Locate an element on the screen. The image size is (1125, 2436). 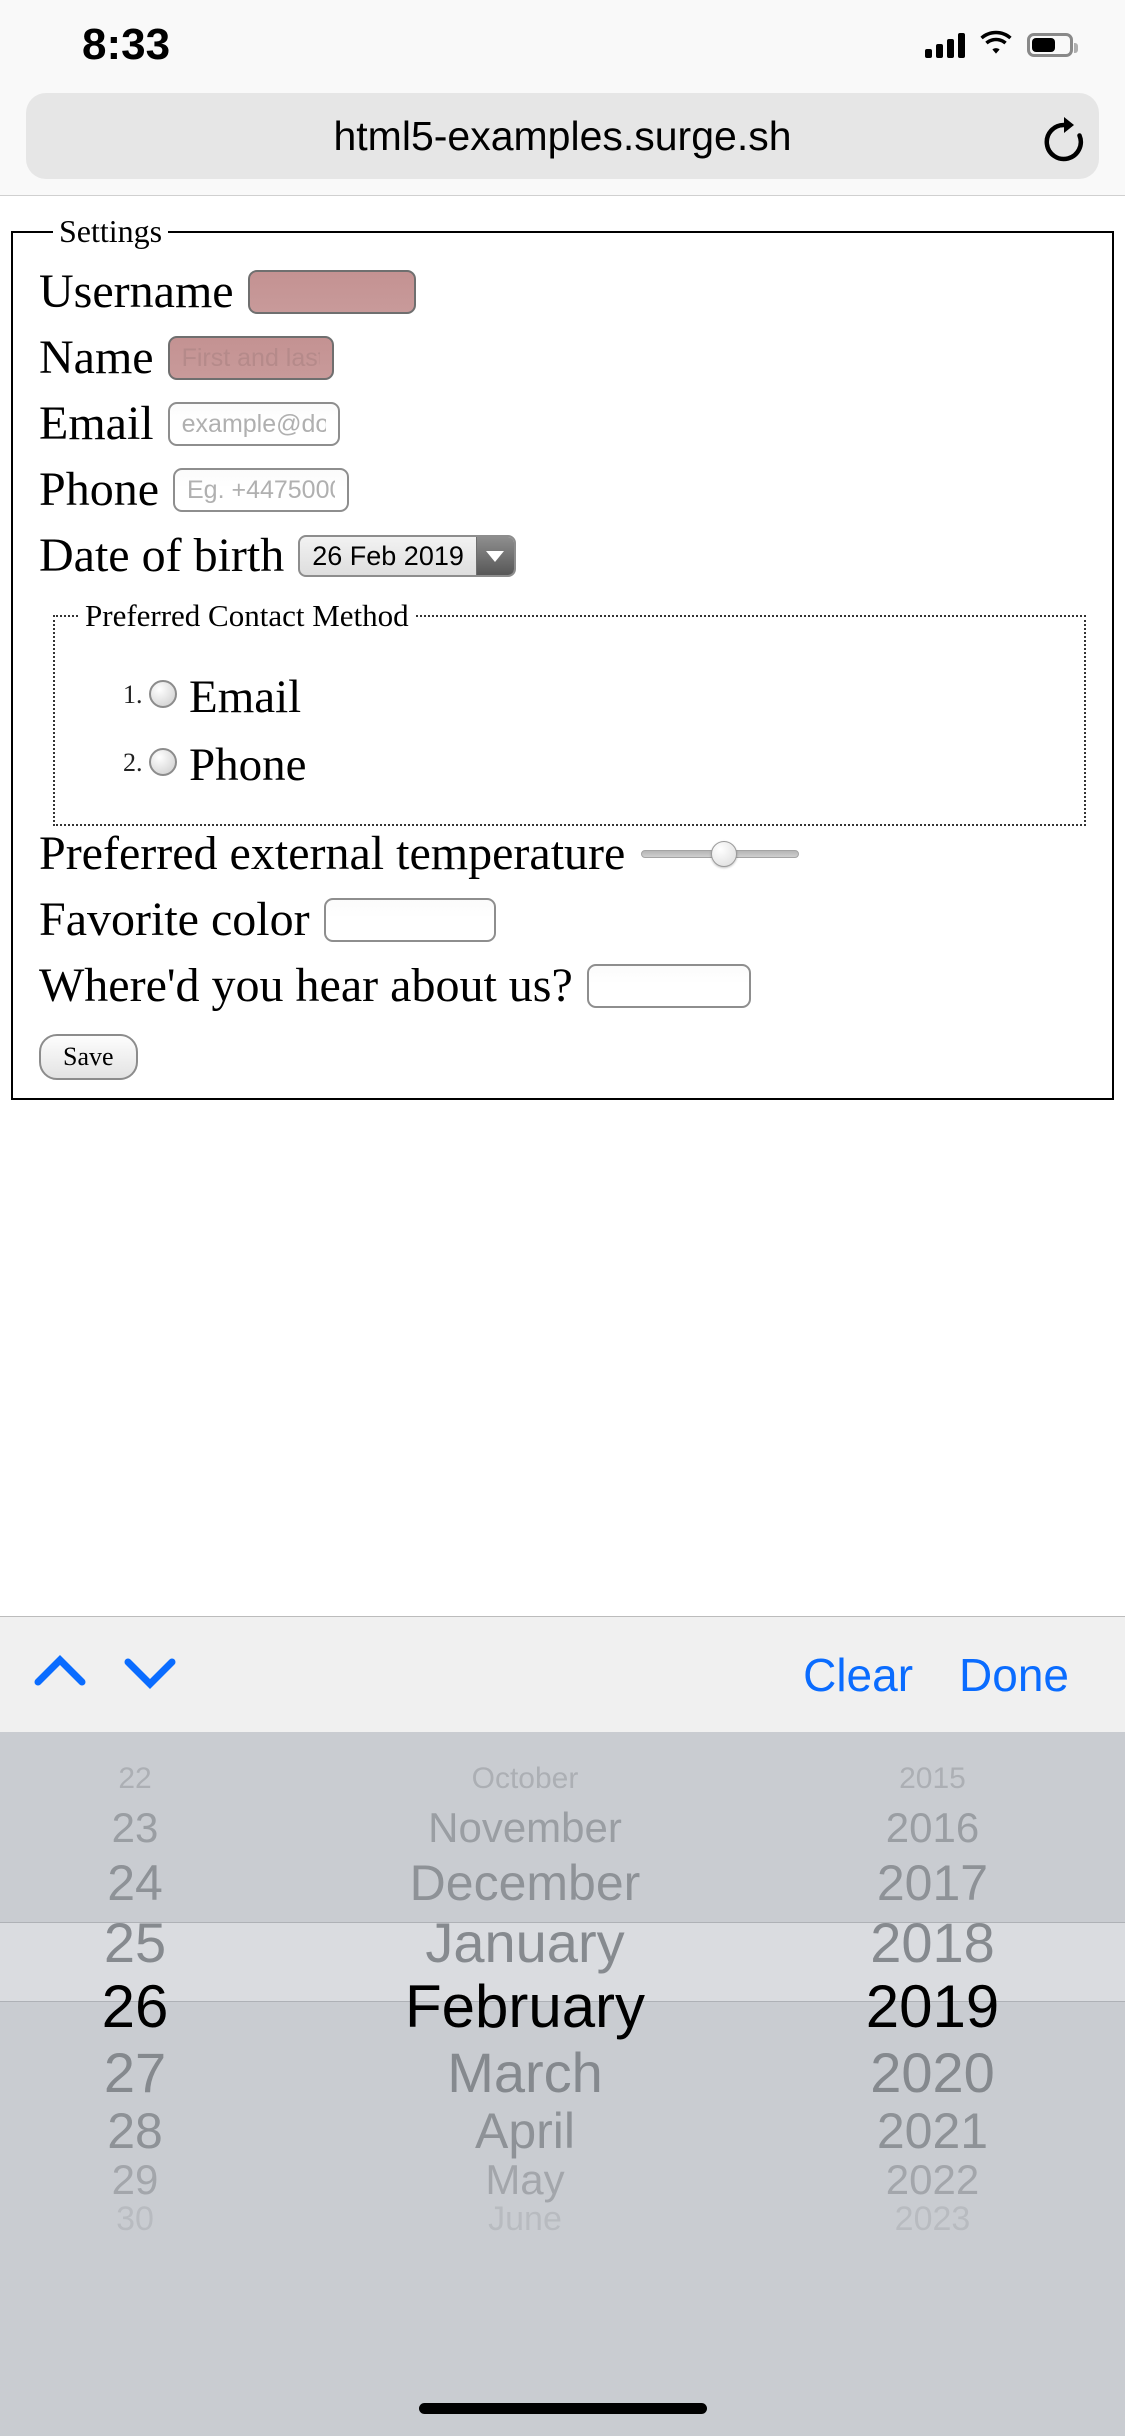
year-item: 2022 is located at coordinates (932, 2180).